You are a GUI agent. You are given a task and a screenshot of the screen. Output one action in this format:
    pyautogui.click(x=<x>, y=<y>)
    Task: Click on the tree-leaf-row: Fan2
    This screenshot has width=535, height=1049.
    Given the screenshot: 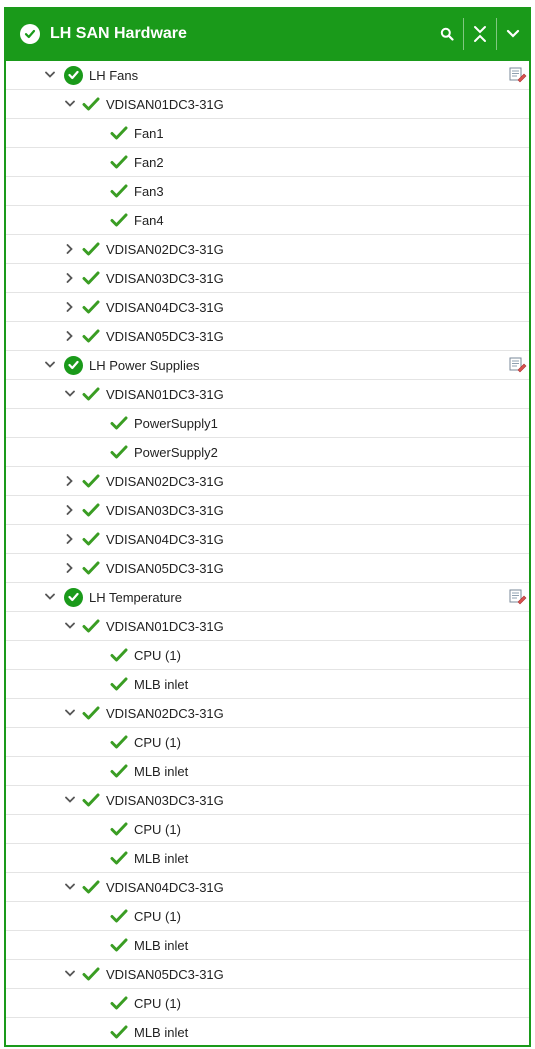 What is the action you would take?
    pyautogui.click(x=267, y=162)
    